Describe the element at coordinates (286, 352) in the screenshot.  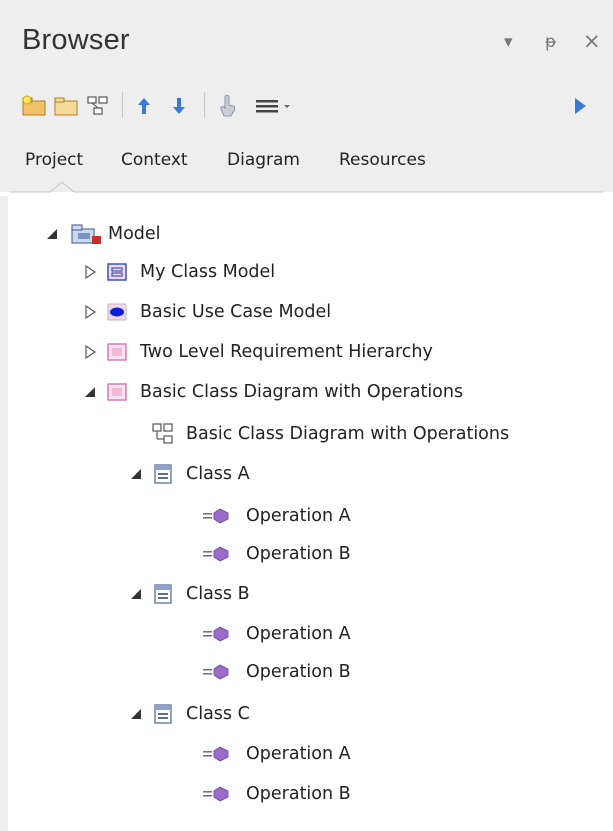
I see `tree-item-label: Two Level Requirement Hierarchy` at that location.